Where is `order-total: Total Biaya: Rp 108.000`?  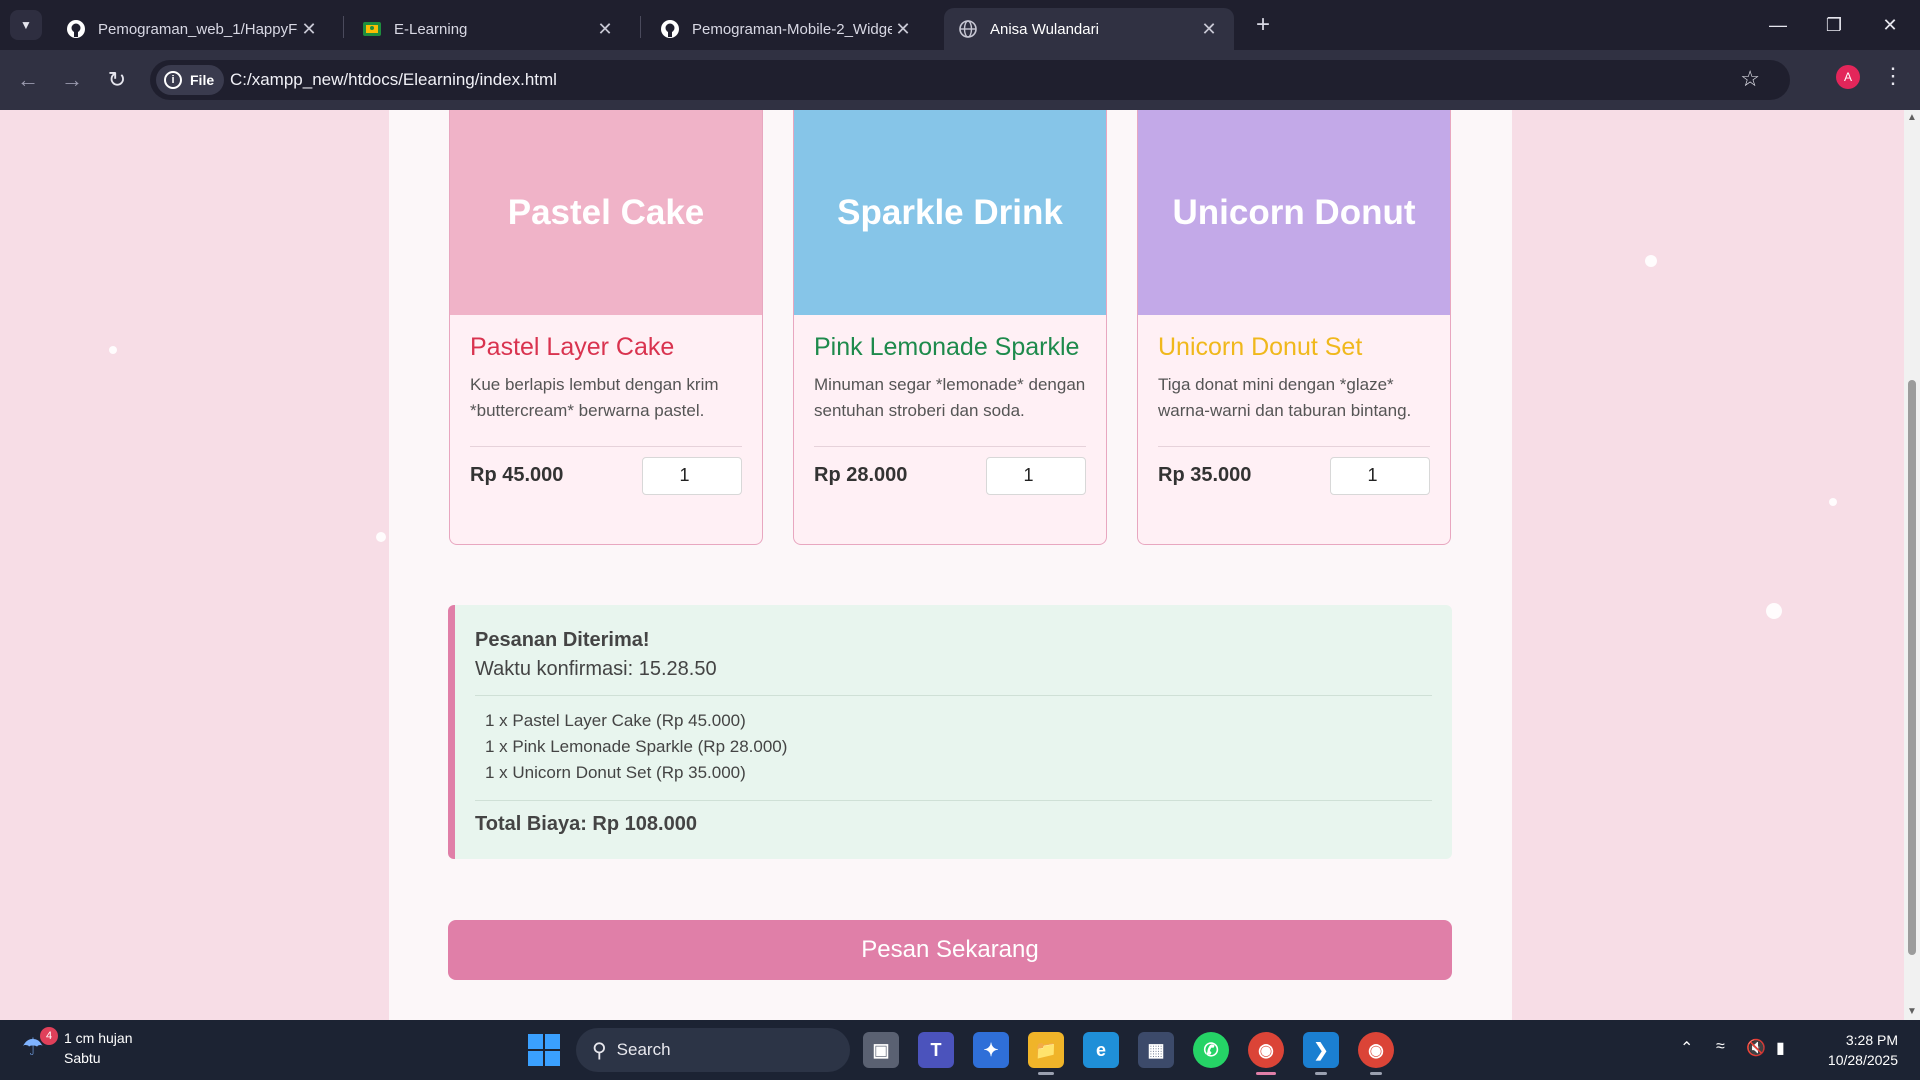
order-total: Total Biaya: Rp 108.000 is located at coordinates (586, 824).